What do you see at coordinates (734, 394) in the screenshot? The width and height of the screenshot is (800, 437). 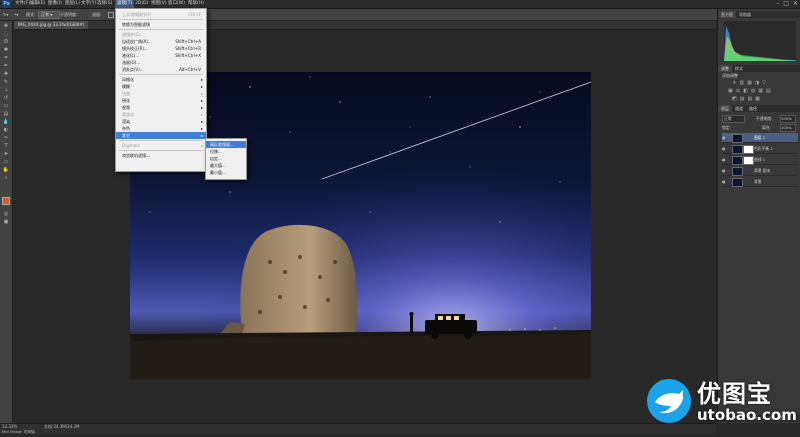 I see `watermark-brand: 优图宝` at bounding box center [734, 394].